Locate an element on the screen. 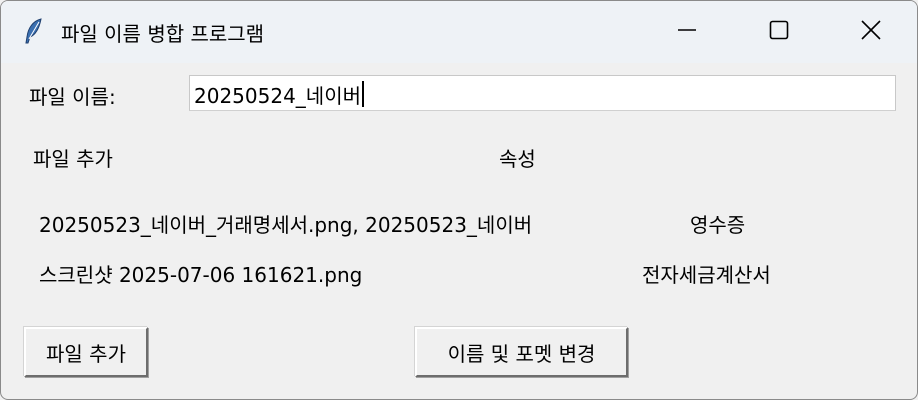  minimize-button is located at coordinates (687, 32).